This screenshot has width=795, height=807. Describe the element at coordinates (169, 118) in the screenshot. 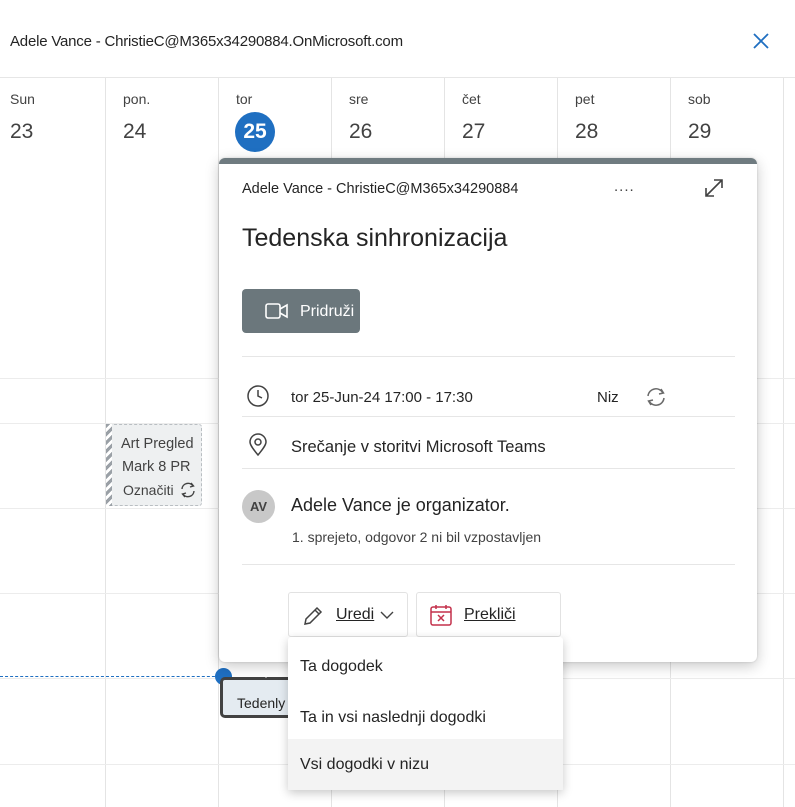

I see `day-header-mon: pon. 24` at that location.